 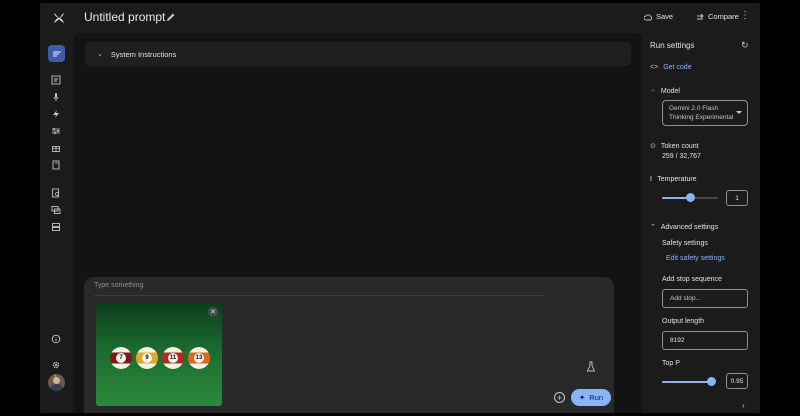 I want to click on temperature-label: Temperature, so click(x=677, y=179).